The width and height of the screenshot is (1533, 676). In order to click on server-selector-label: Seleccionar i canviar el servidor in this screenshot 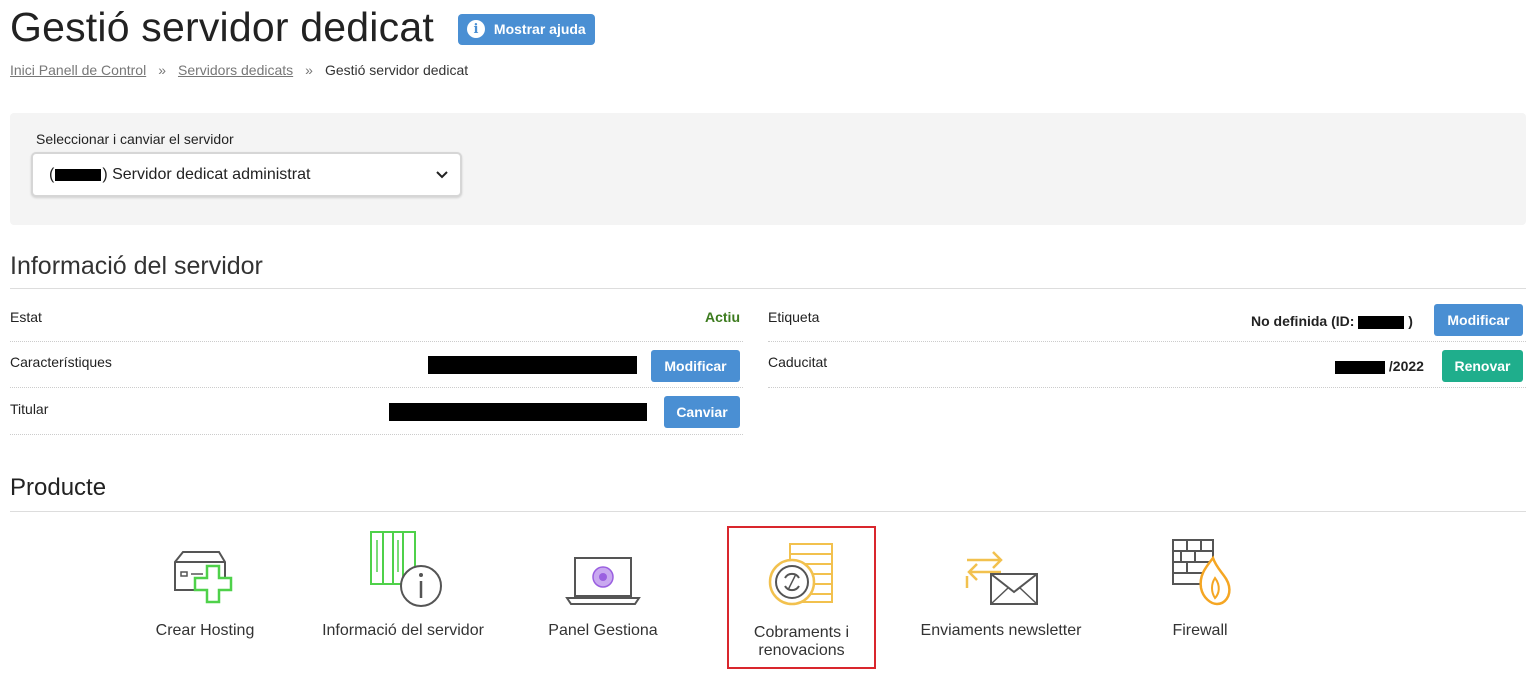, I will do `click(135, 139)`.